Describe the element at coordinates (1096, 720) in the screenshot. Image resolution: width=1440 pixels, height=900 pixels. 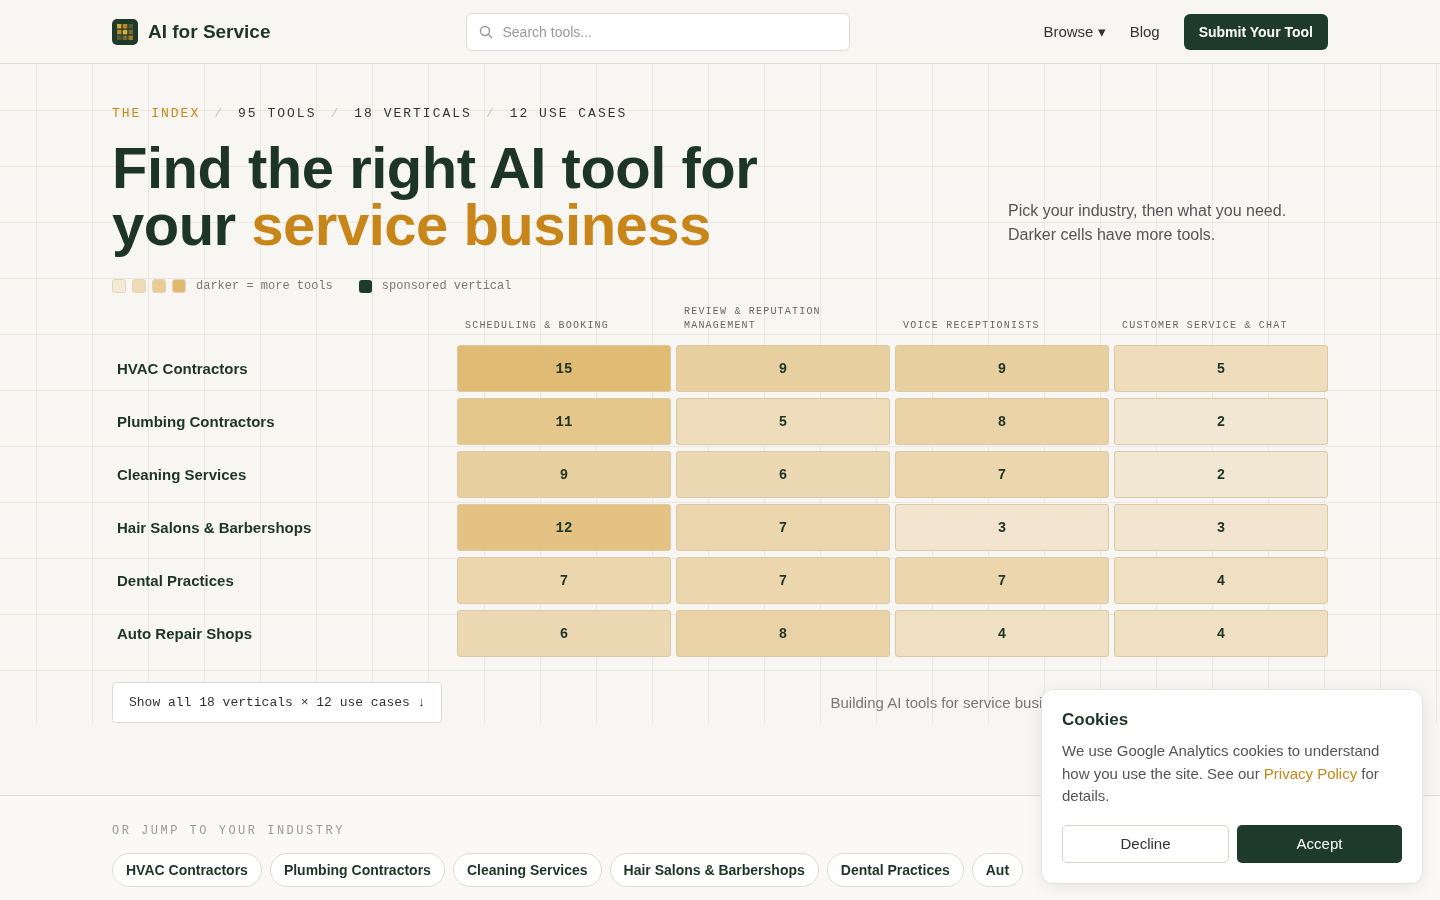
I see `cookie-title: Cookies` at that location.